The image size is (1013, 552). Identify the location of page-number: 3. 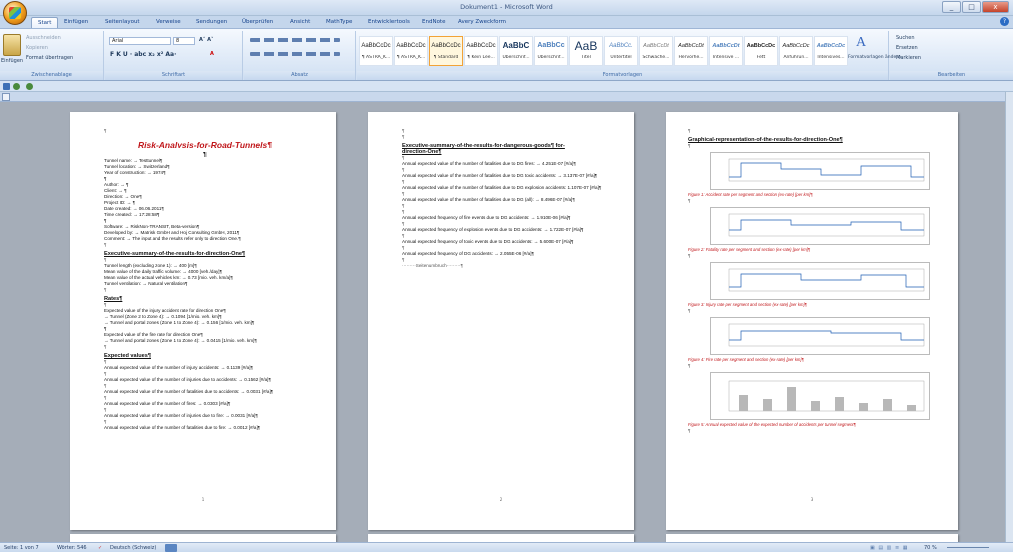
(812, 499).